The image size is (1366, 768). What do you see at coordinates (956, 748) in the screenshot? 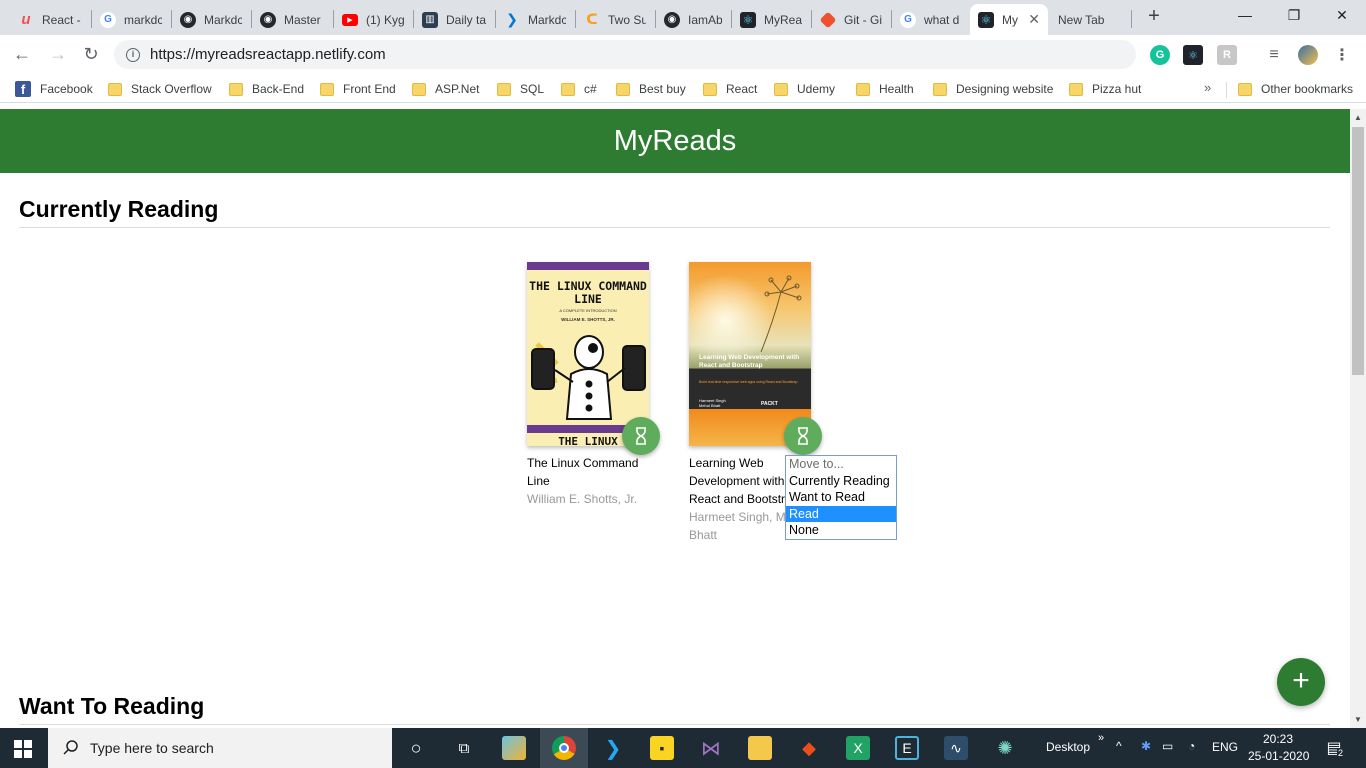
I see `sql-icon: ∿` at bounding box center [956, 748].